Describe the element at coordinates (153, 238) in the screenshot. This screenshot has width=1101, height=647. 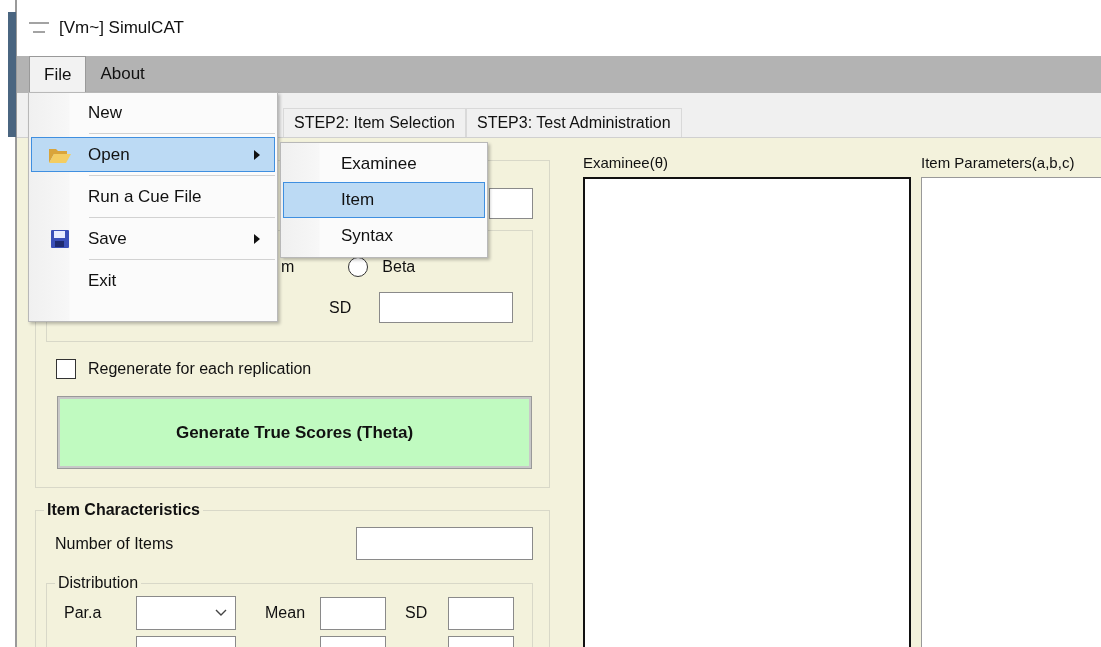
I see `menu-item: Save` at that location.